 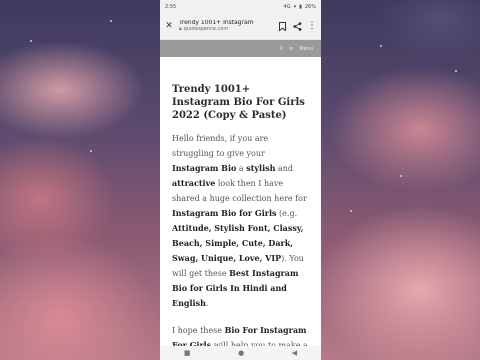 I want to click on status-time: 2:55, so click(x=171, y=6).